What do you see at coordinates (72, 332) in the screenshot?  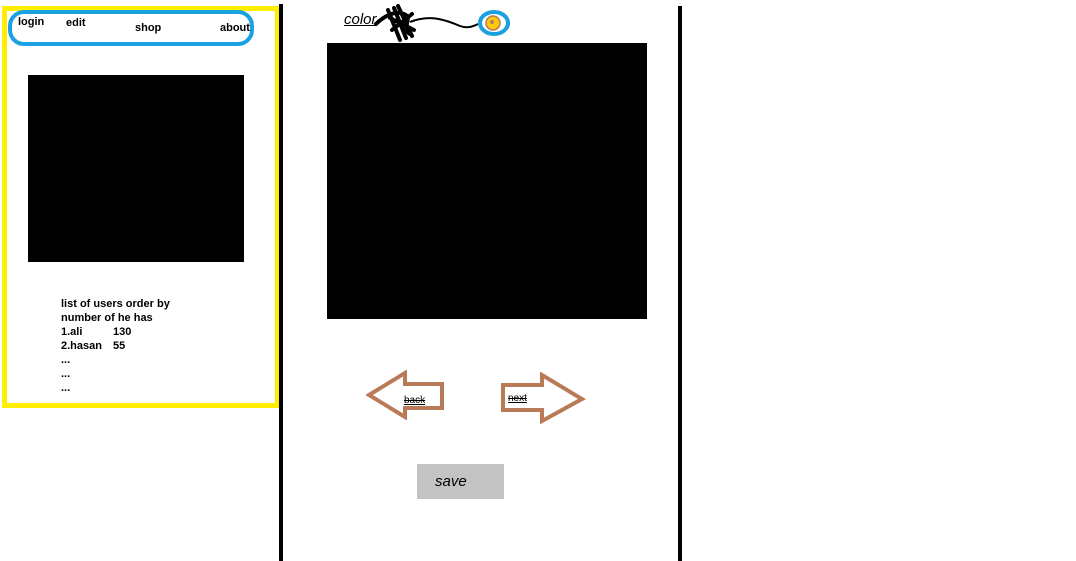 I see `user-name: 1.ali` at bounding box center [72, 332].